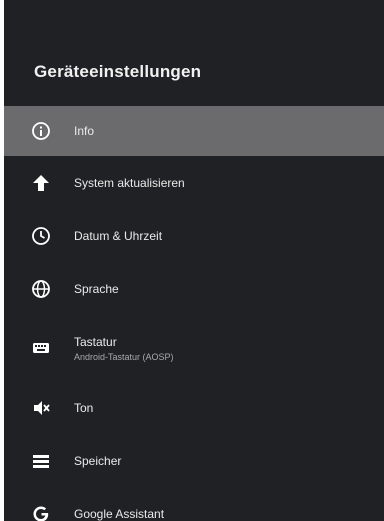 This screenshot has width=384, height=521. Describe the element at coordinates (41, 289) in the screenshot. I see `globe-icon` at that location.